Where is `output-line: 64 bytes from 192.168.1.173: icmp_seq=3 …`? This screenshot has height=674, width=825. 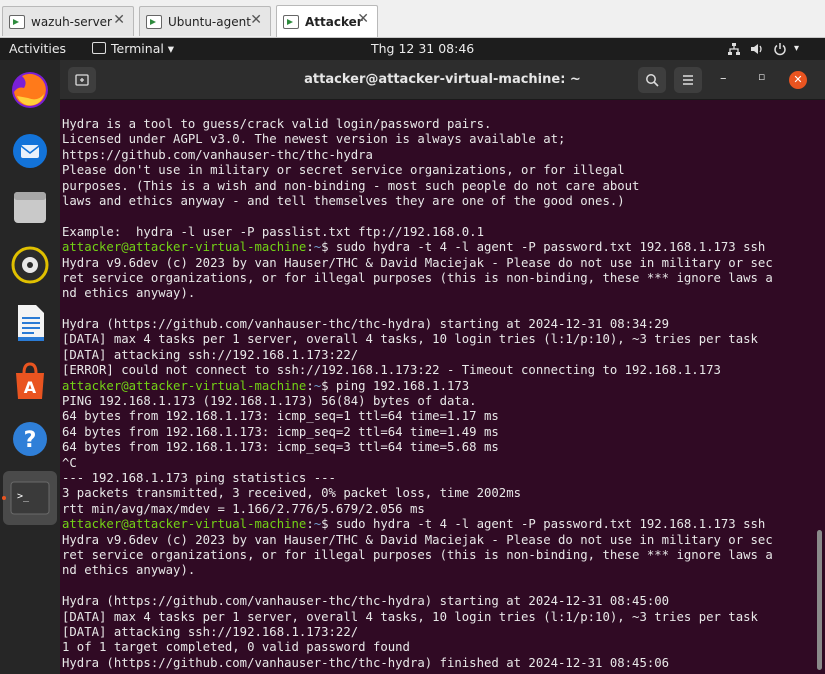
output-line: 64 bytes from 192.168.1.173: icmp_seq=3 … is located at coordinates (280, 447).